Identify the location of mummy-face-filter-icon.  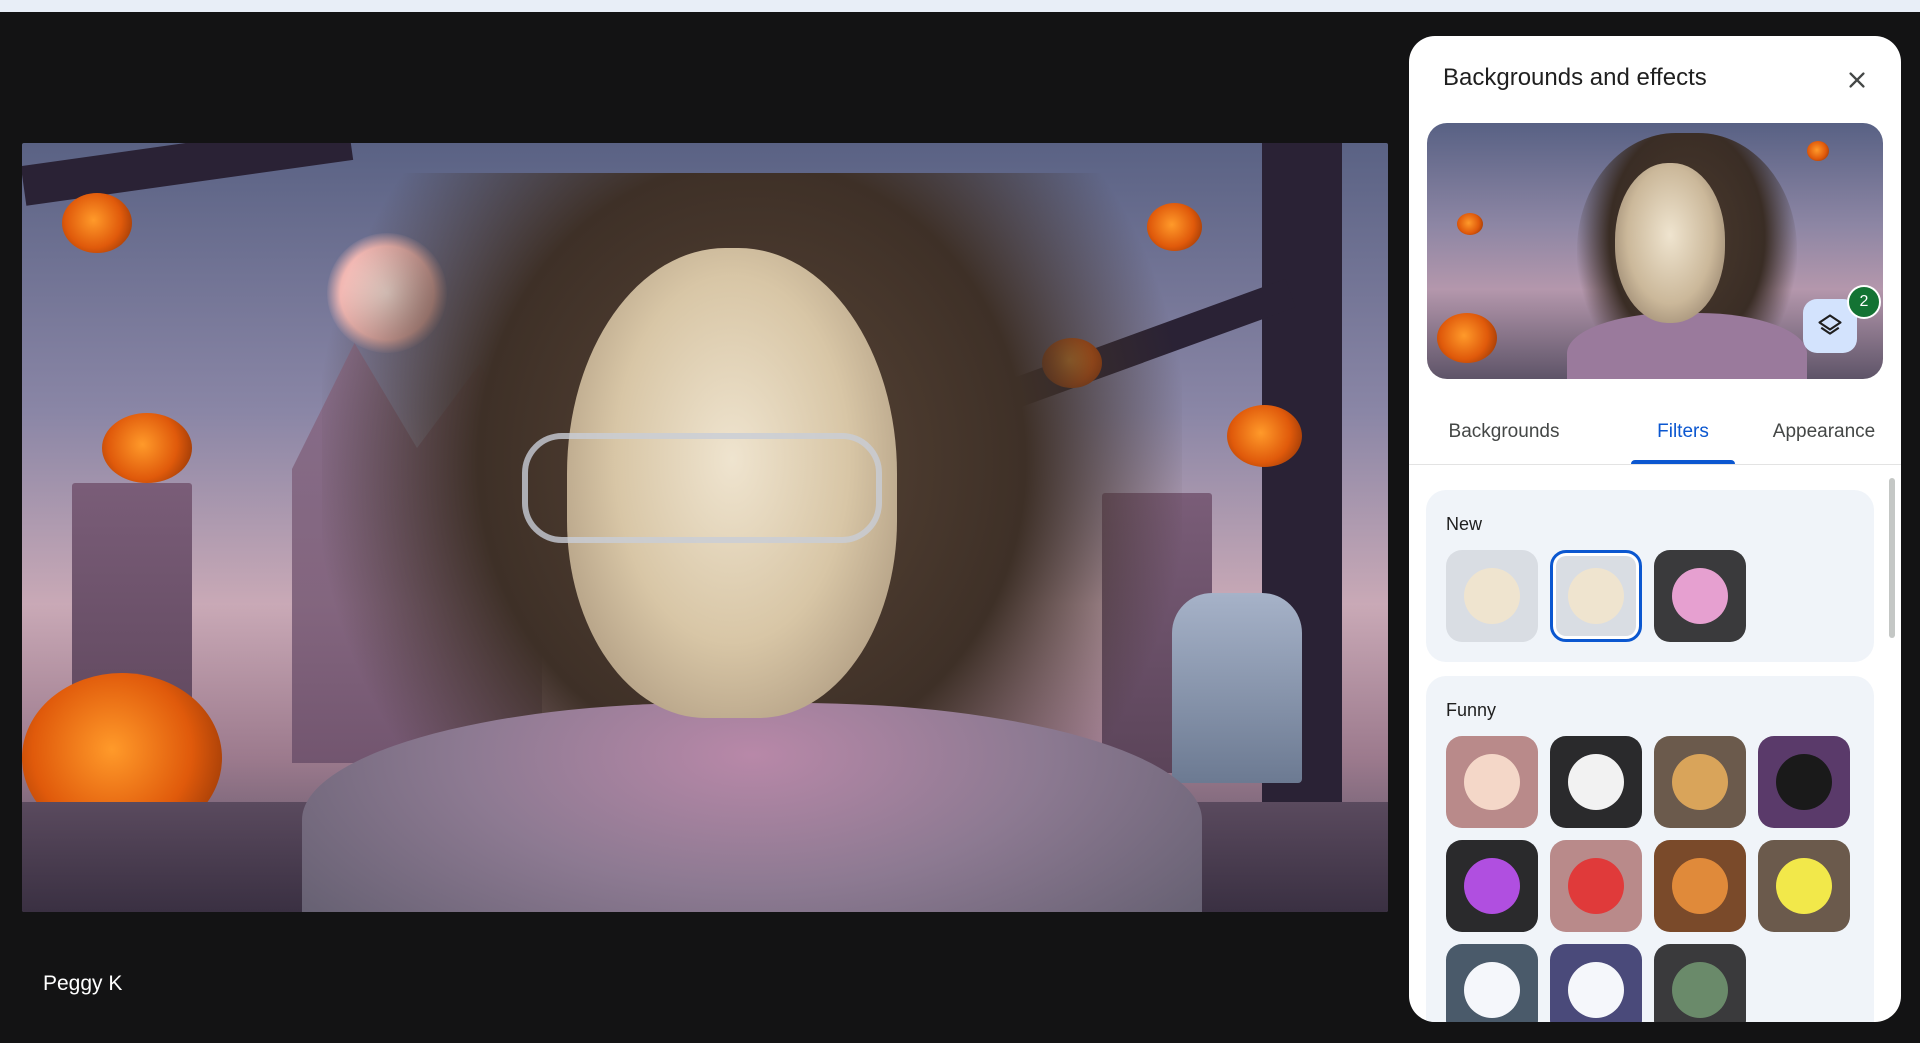
(1596, 596).